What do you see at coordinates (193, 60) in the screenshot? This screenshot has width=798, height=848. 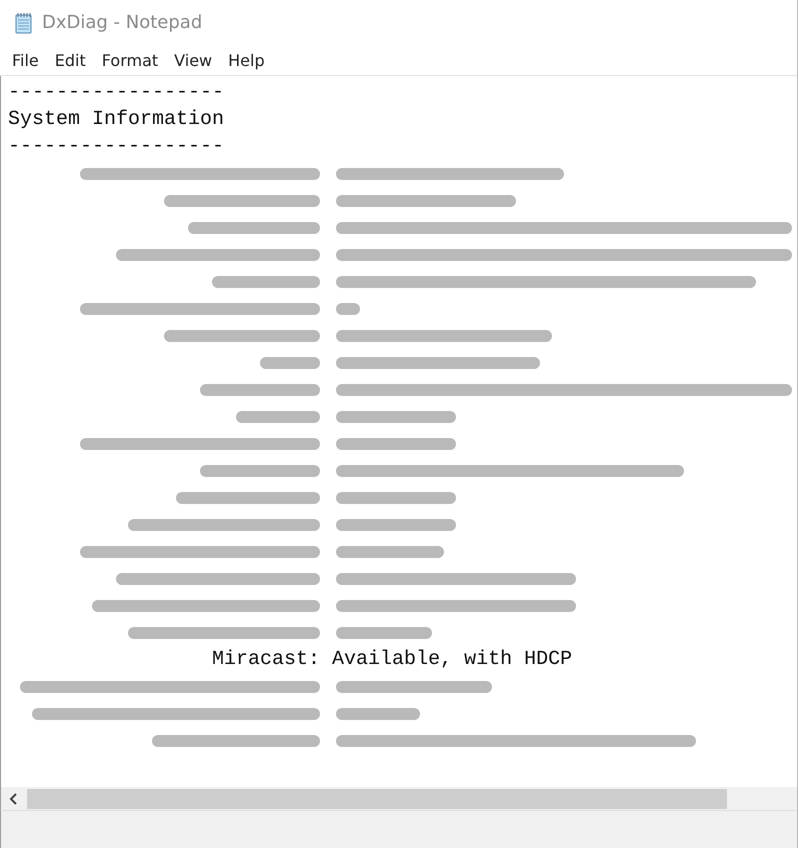 I see `menu-item: View` at bounding box center [193, 60].